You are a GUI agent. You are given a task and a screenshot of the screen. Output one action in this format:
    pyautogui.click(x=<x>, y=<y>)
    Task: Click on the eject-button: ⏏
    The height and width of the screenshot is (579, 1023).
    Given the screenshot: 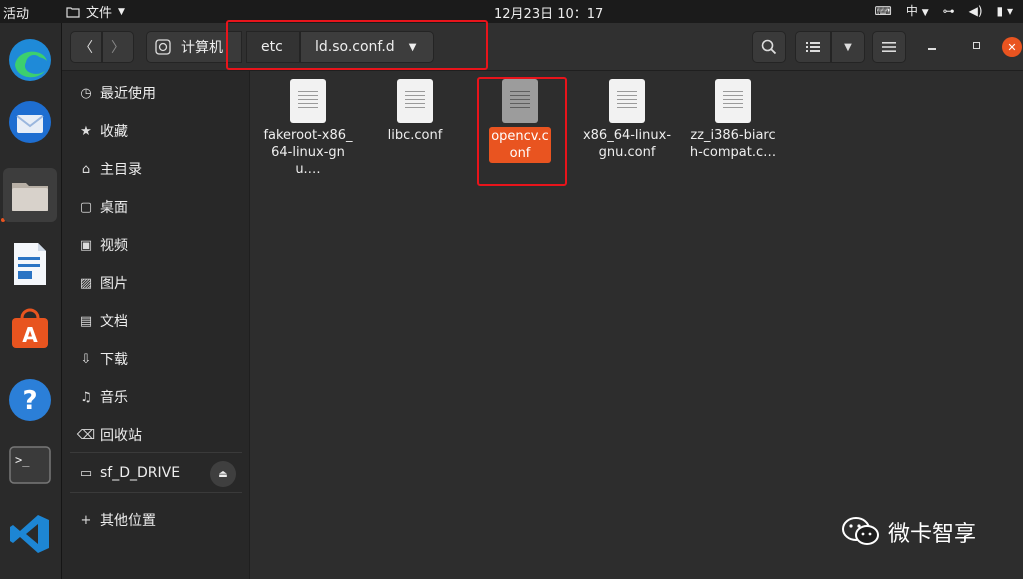 What is the action you would take?
    pyautogui.click(x=223, y=474)
    